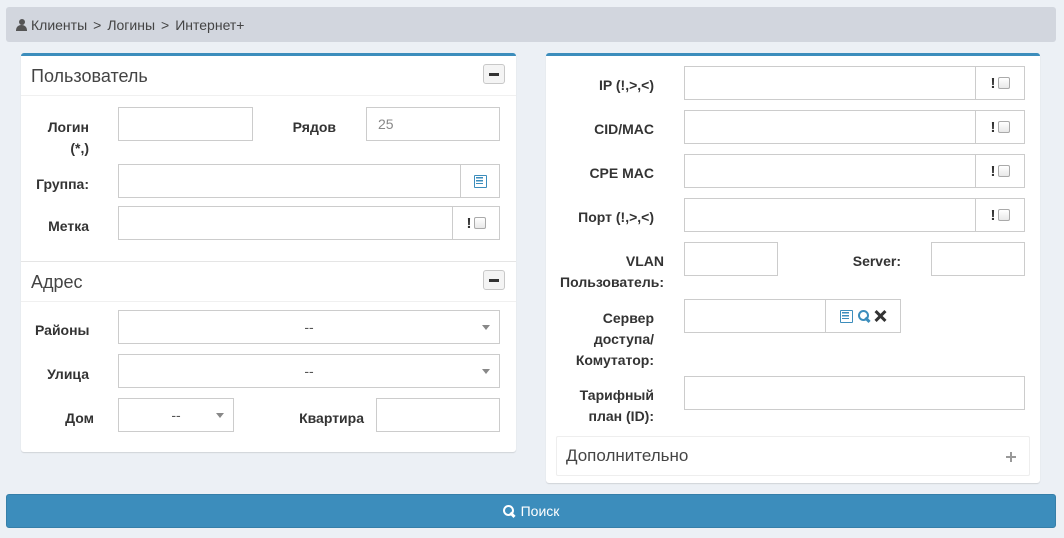 This screenshot has height=538, width=1064. What do you see at coordinates (876, 261) in the screenshot?
I see `server-label: Server:` at bounding box center [876, 261].